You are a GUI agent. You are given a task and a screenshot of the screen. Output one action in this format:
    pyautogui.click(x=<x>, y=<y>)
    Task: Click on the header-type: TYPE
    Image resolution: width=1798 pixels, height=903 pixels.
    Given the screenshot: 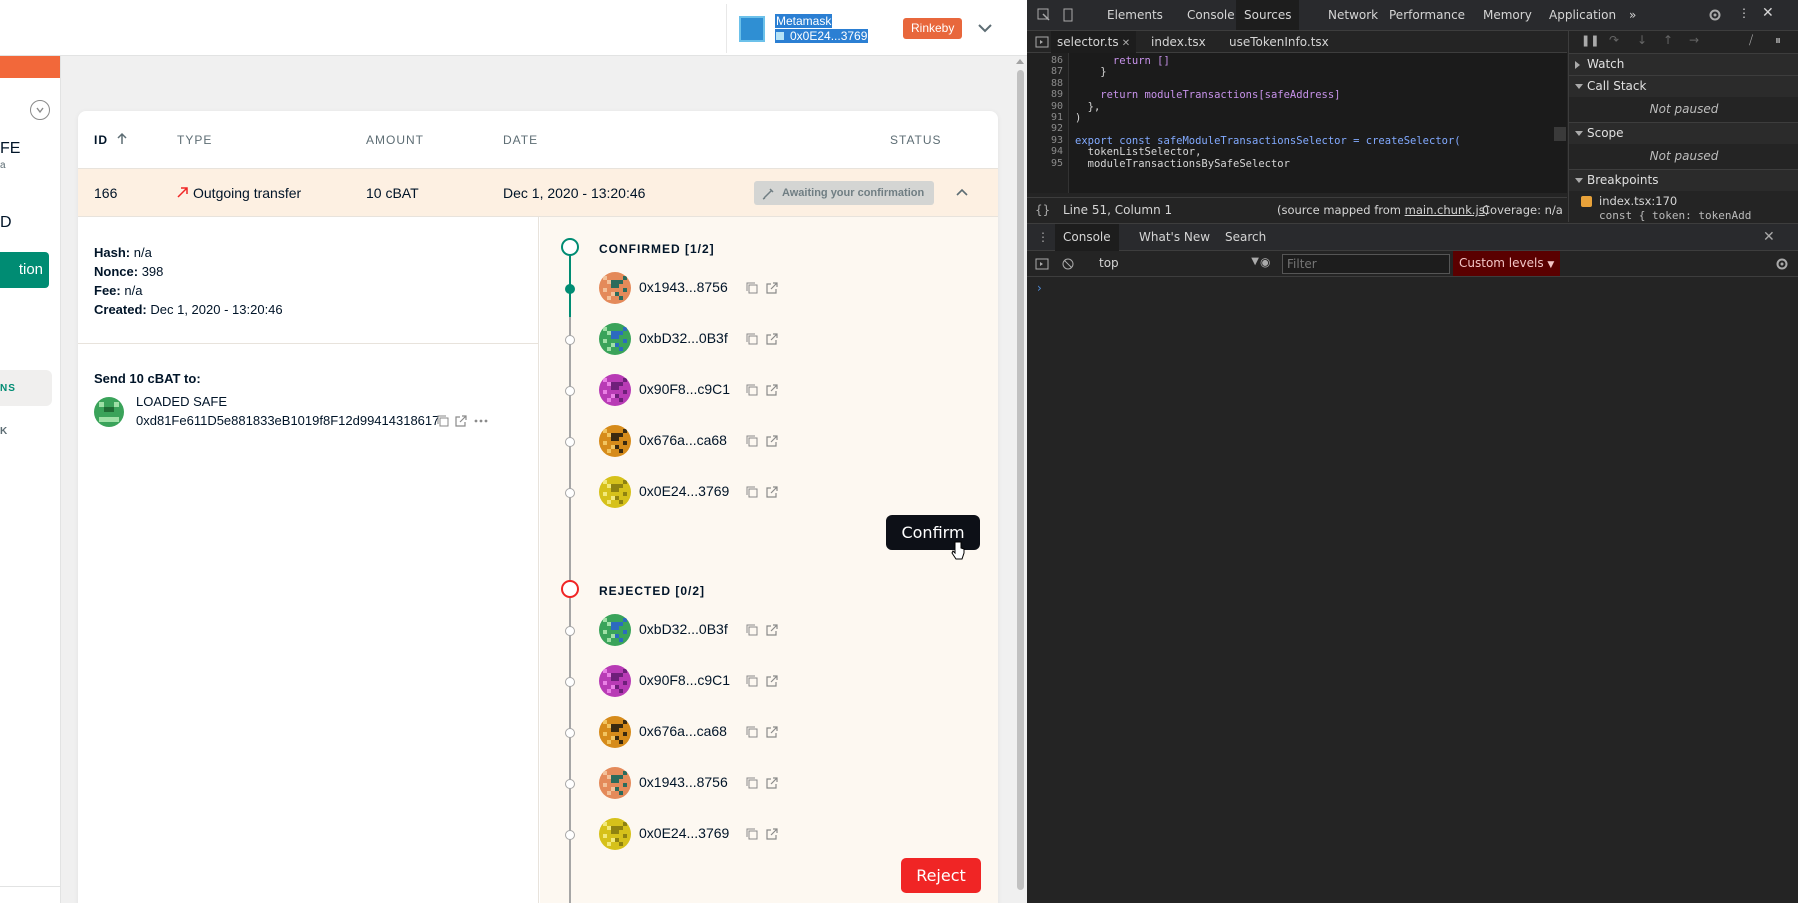 What is the action you would take?
    pyautogui.click(x=194, y=140)
    